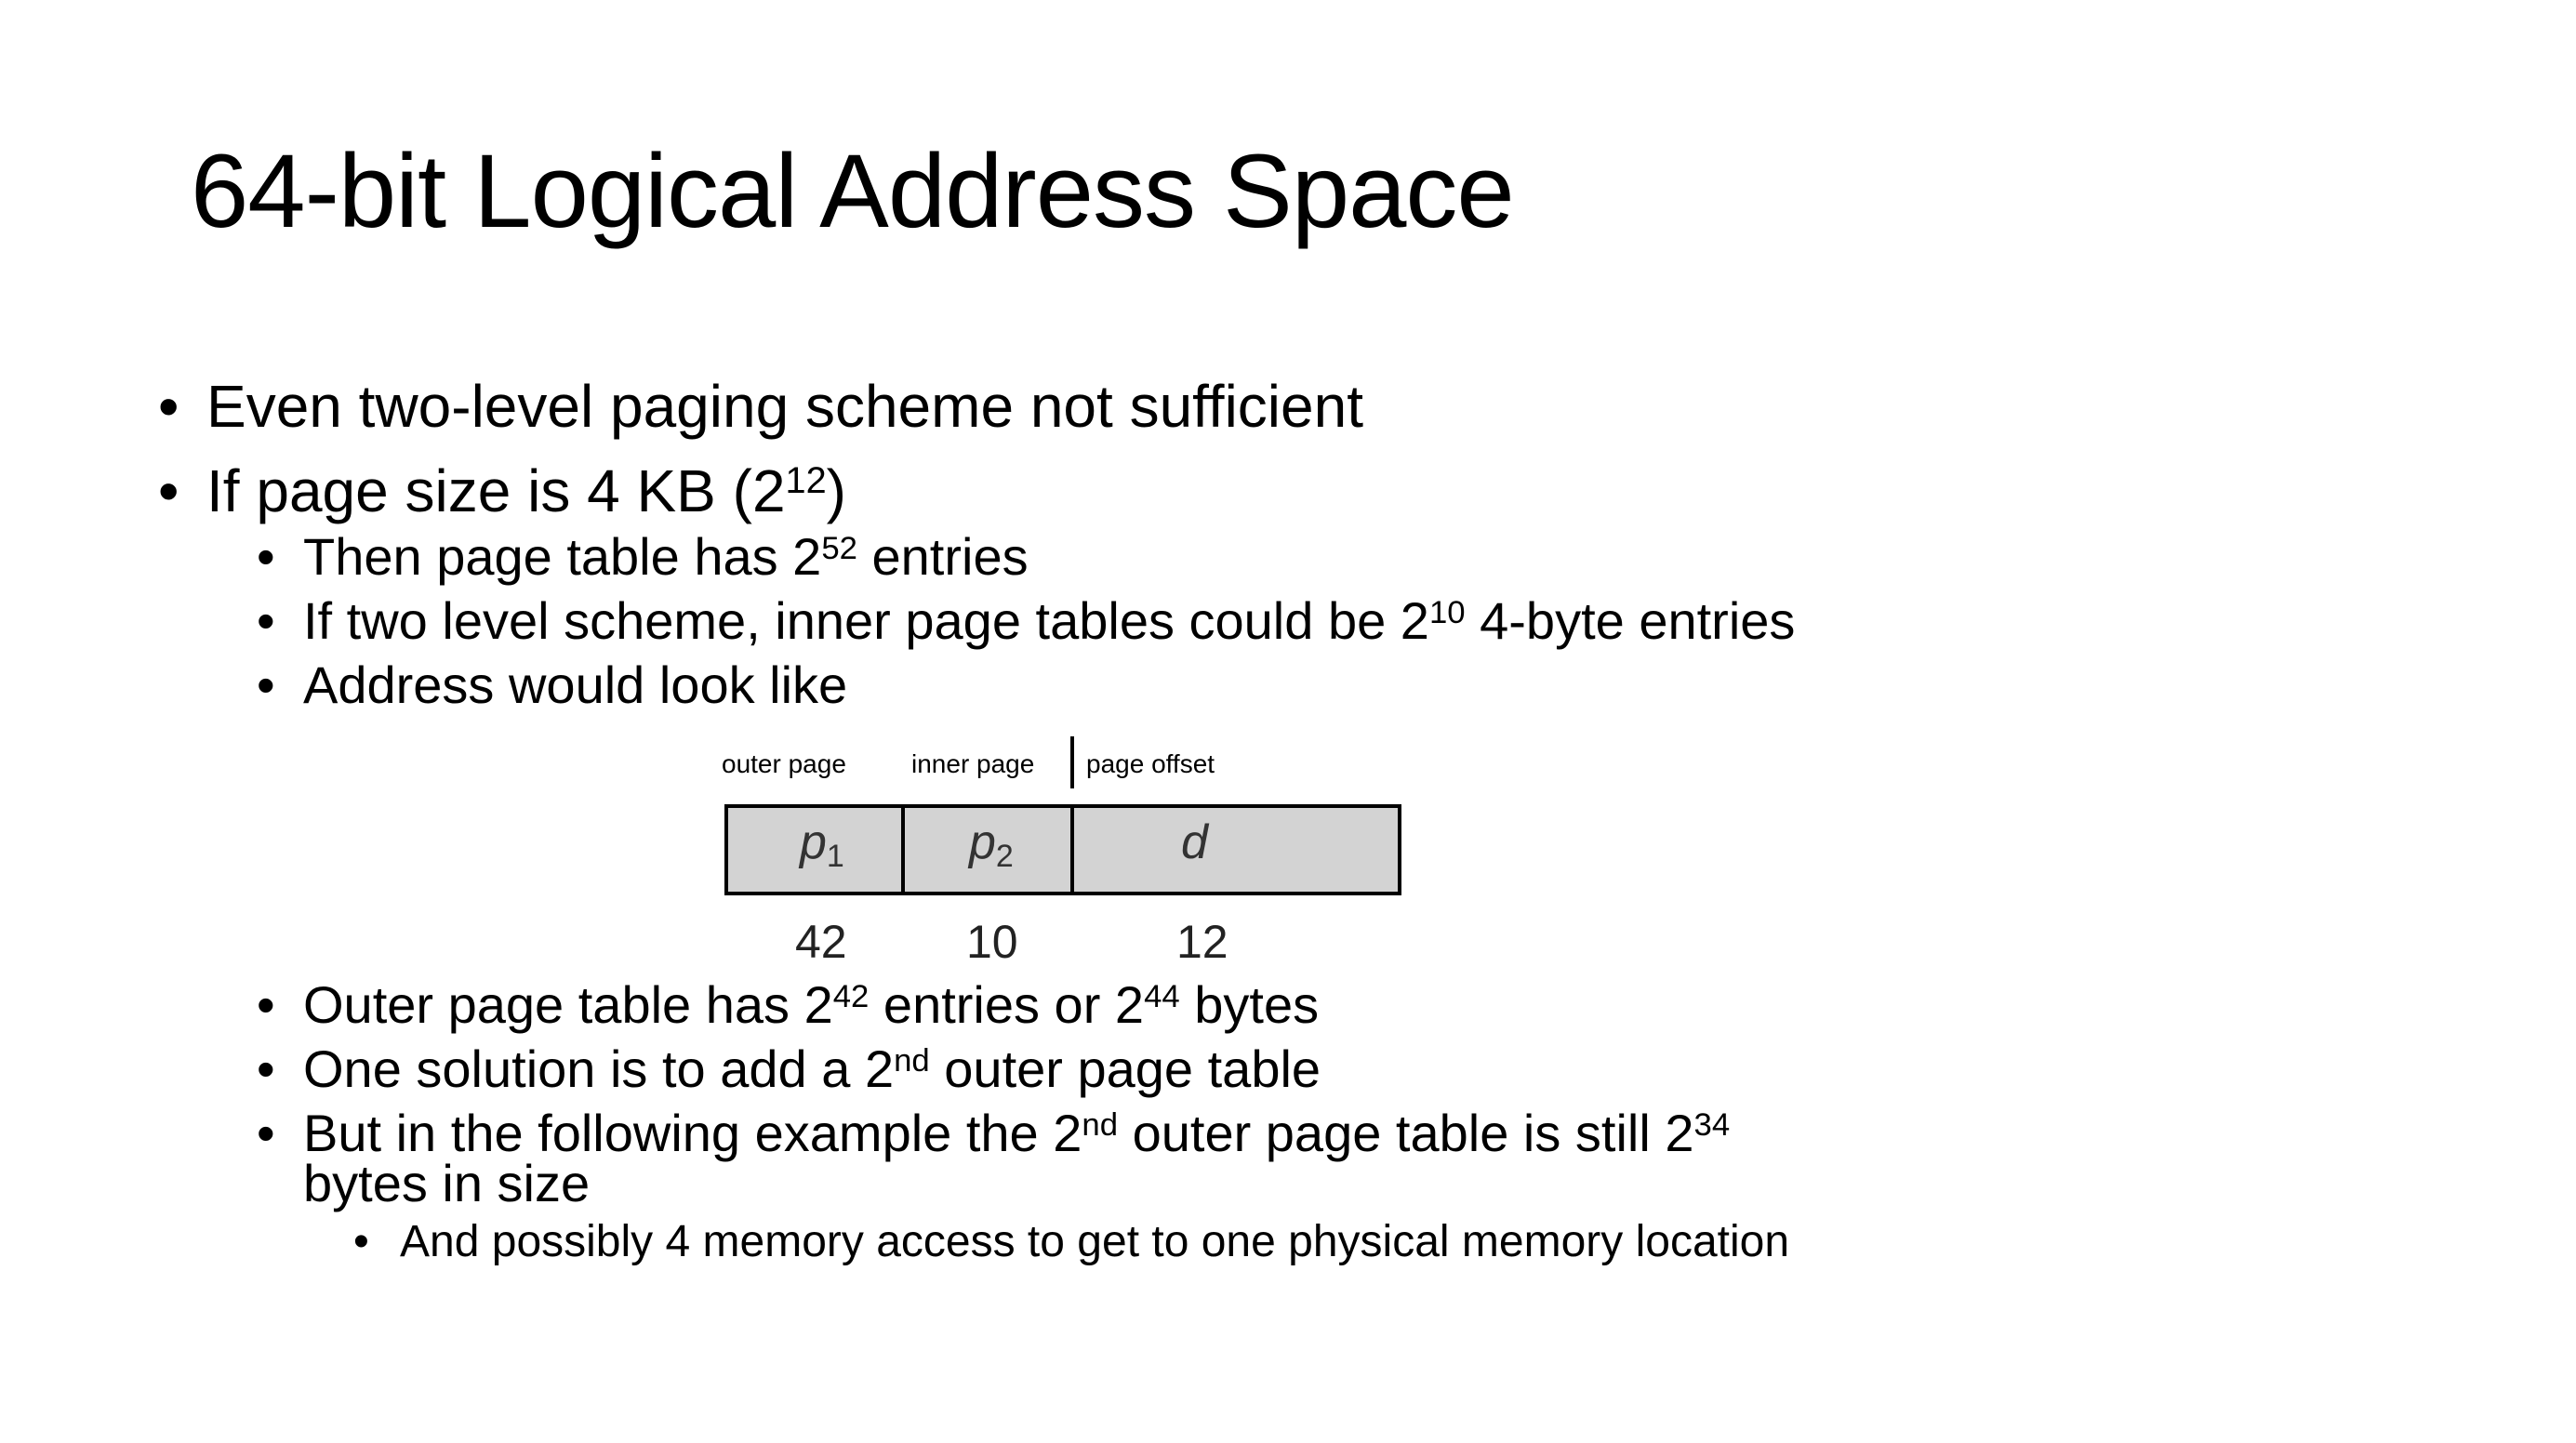 The height and width of the screenshot is (1443, 2576). What do you see at coordinates (1125, 1068) in the screenshot?
I see `bullet-text-tail: outer page table` at bounding box center [1125, 1068].